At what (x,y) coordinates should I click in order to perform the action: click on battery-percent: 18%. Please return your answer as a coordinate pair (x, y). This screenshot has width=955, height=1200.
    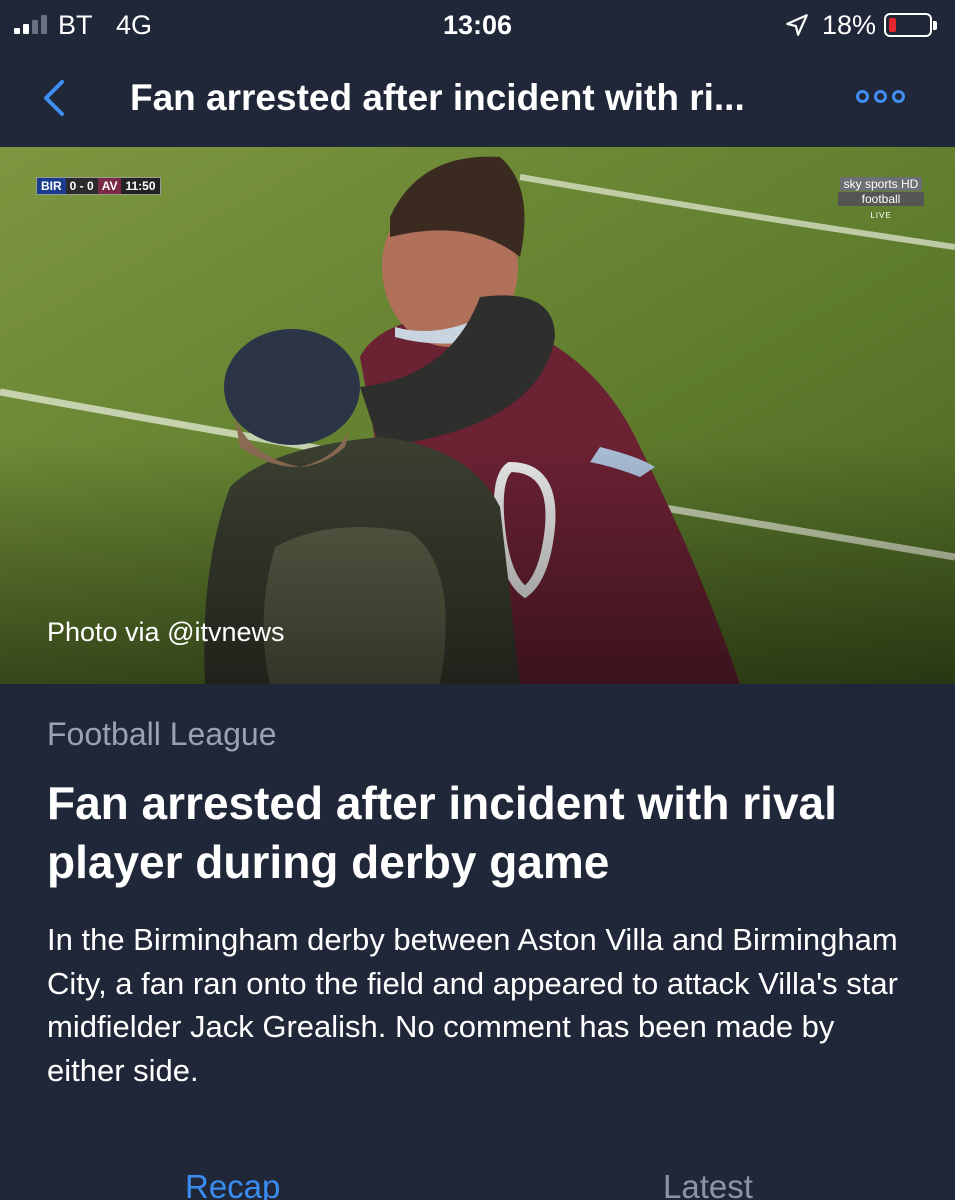
    Looking at the image, I should click on (849, 25).